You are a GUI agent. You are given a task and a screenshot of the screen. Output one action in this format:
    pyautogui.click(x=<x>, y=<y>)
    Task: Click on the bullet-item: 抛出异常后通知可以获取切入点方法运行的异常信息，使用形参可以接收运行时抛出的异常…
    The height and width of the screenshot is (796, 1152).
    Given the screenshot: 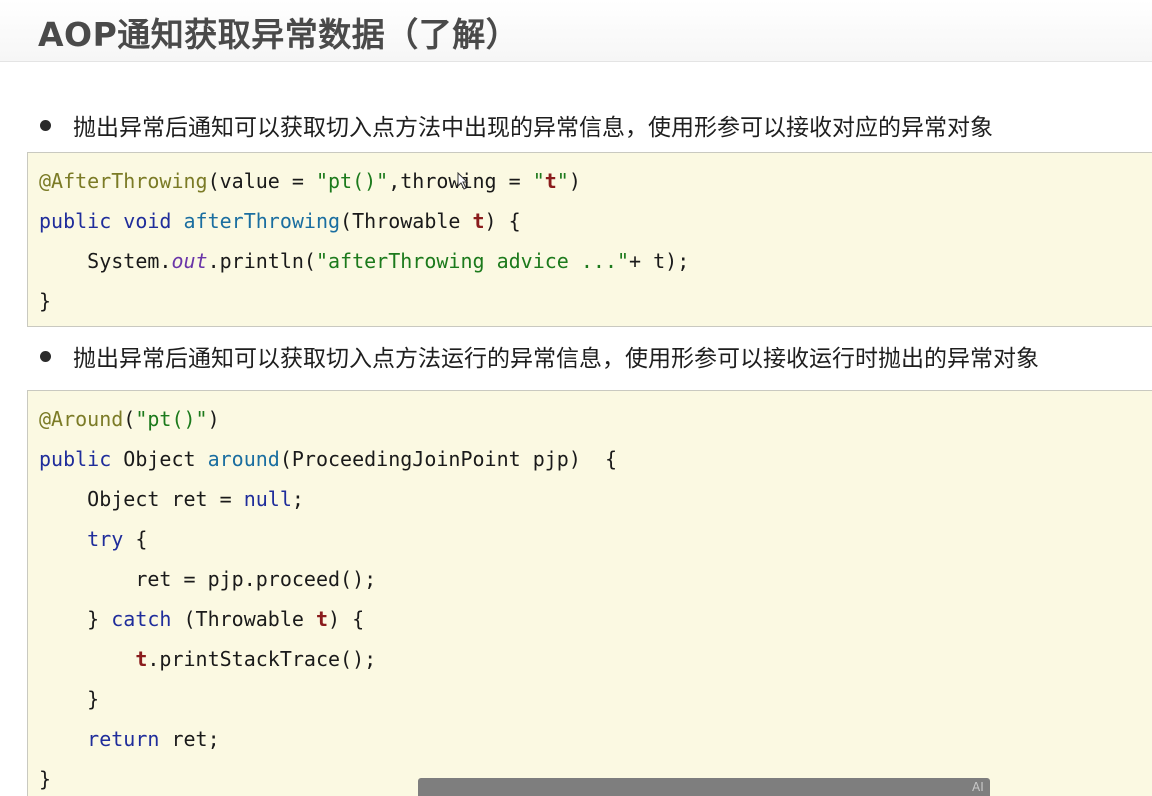 What is the action you would take?
    pyautogui.click(x=538, y=356)
    